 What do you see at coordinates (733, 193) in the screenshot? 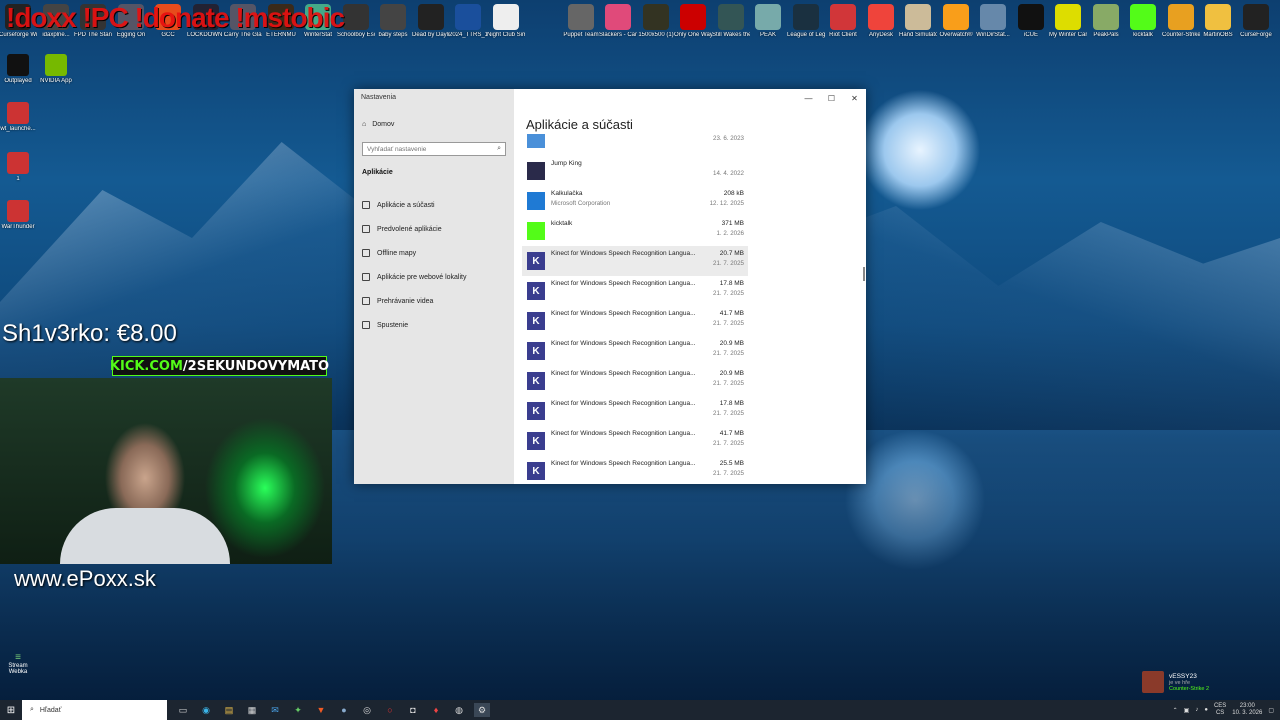
I see `app-size: 208 kB` at bounding box center [733, 193].